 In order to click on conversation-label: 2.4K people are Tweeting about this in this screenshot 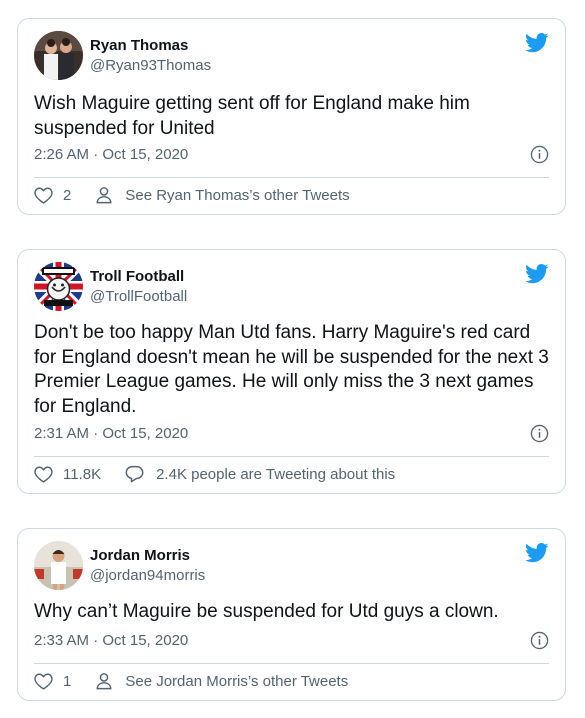, I will do `click(276, 474)`.